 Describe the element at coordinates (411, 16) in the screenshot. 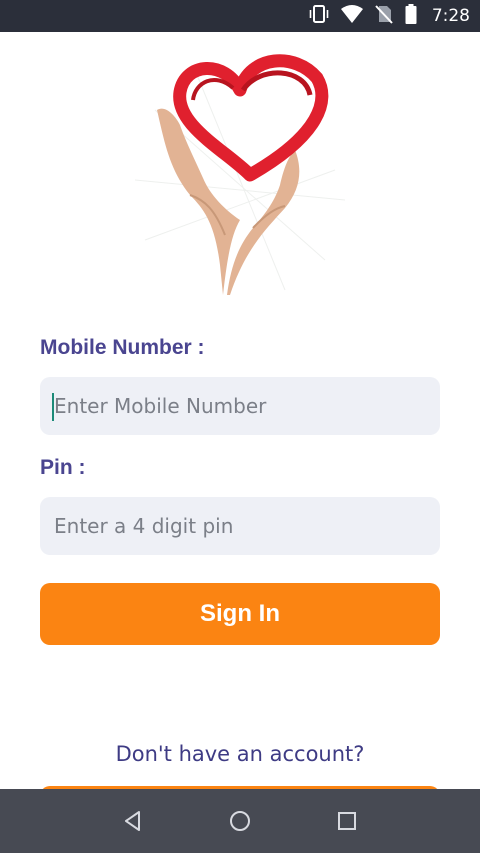

I see `battery-icon` at that location.